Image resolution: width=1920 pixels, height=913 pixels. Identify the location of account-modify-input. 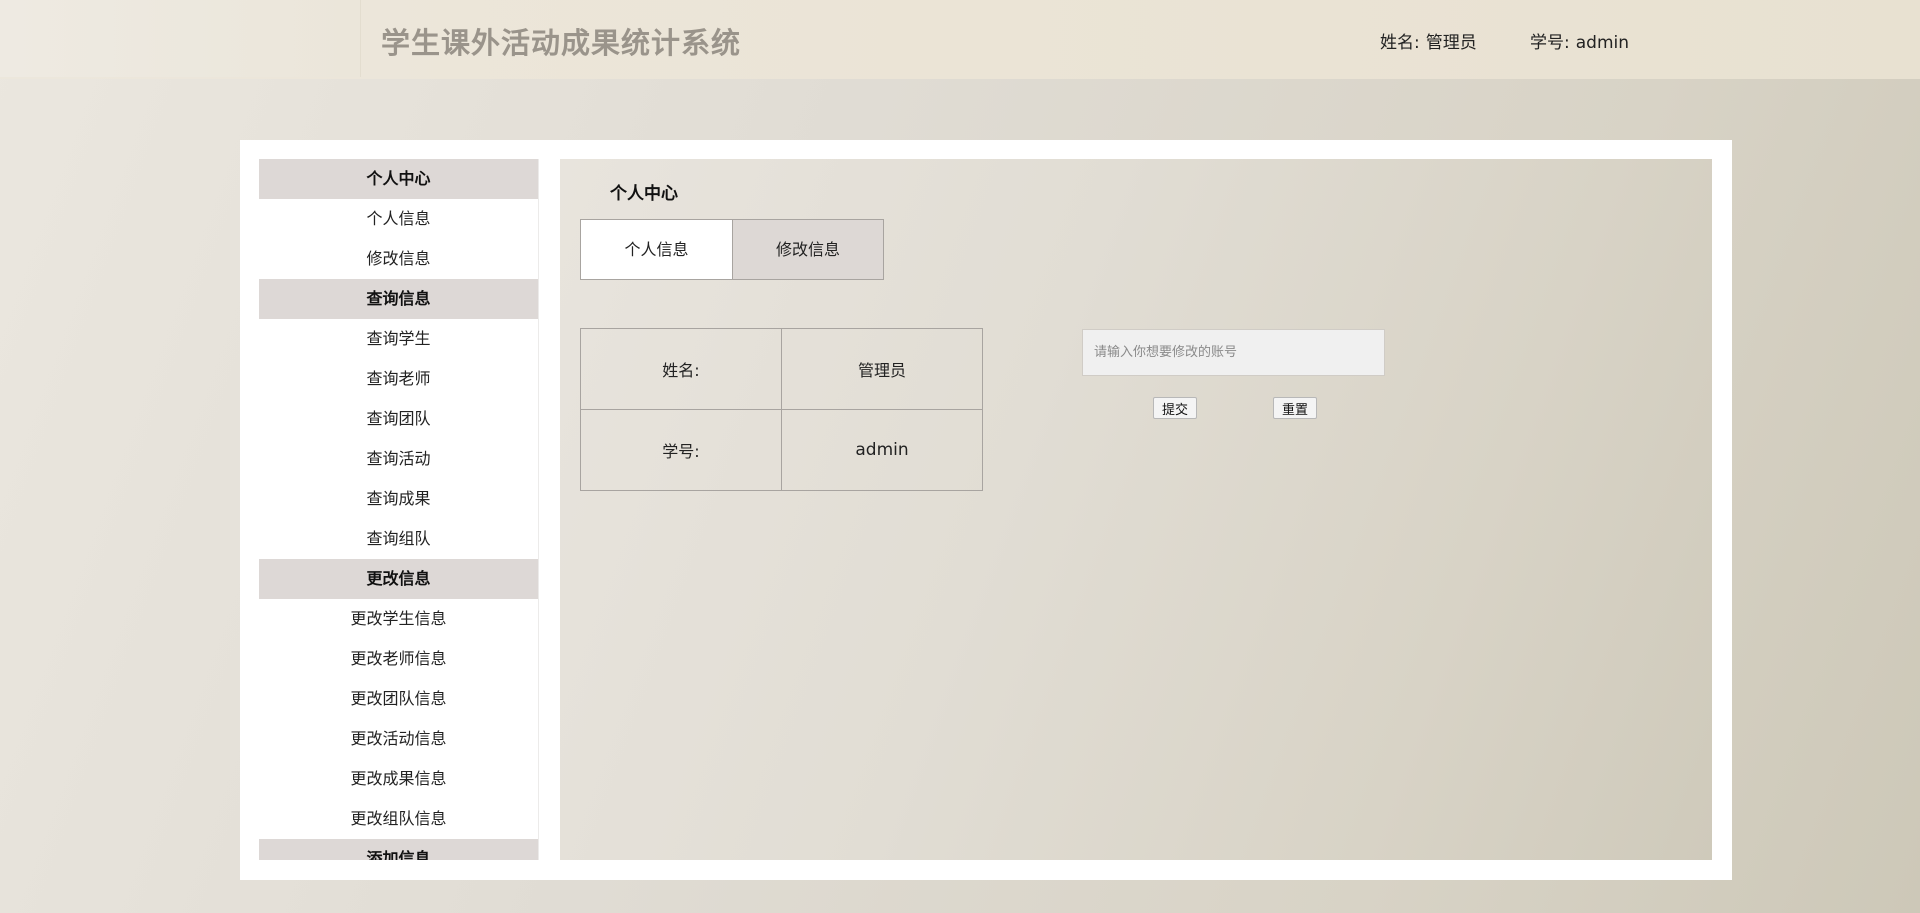
(1233, 352).